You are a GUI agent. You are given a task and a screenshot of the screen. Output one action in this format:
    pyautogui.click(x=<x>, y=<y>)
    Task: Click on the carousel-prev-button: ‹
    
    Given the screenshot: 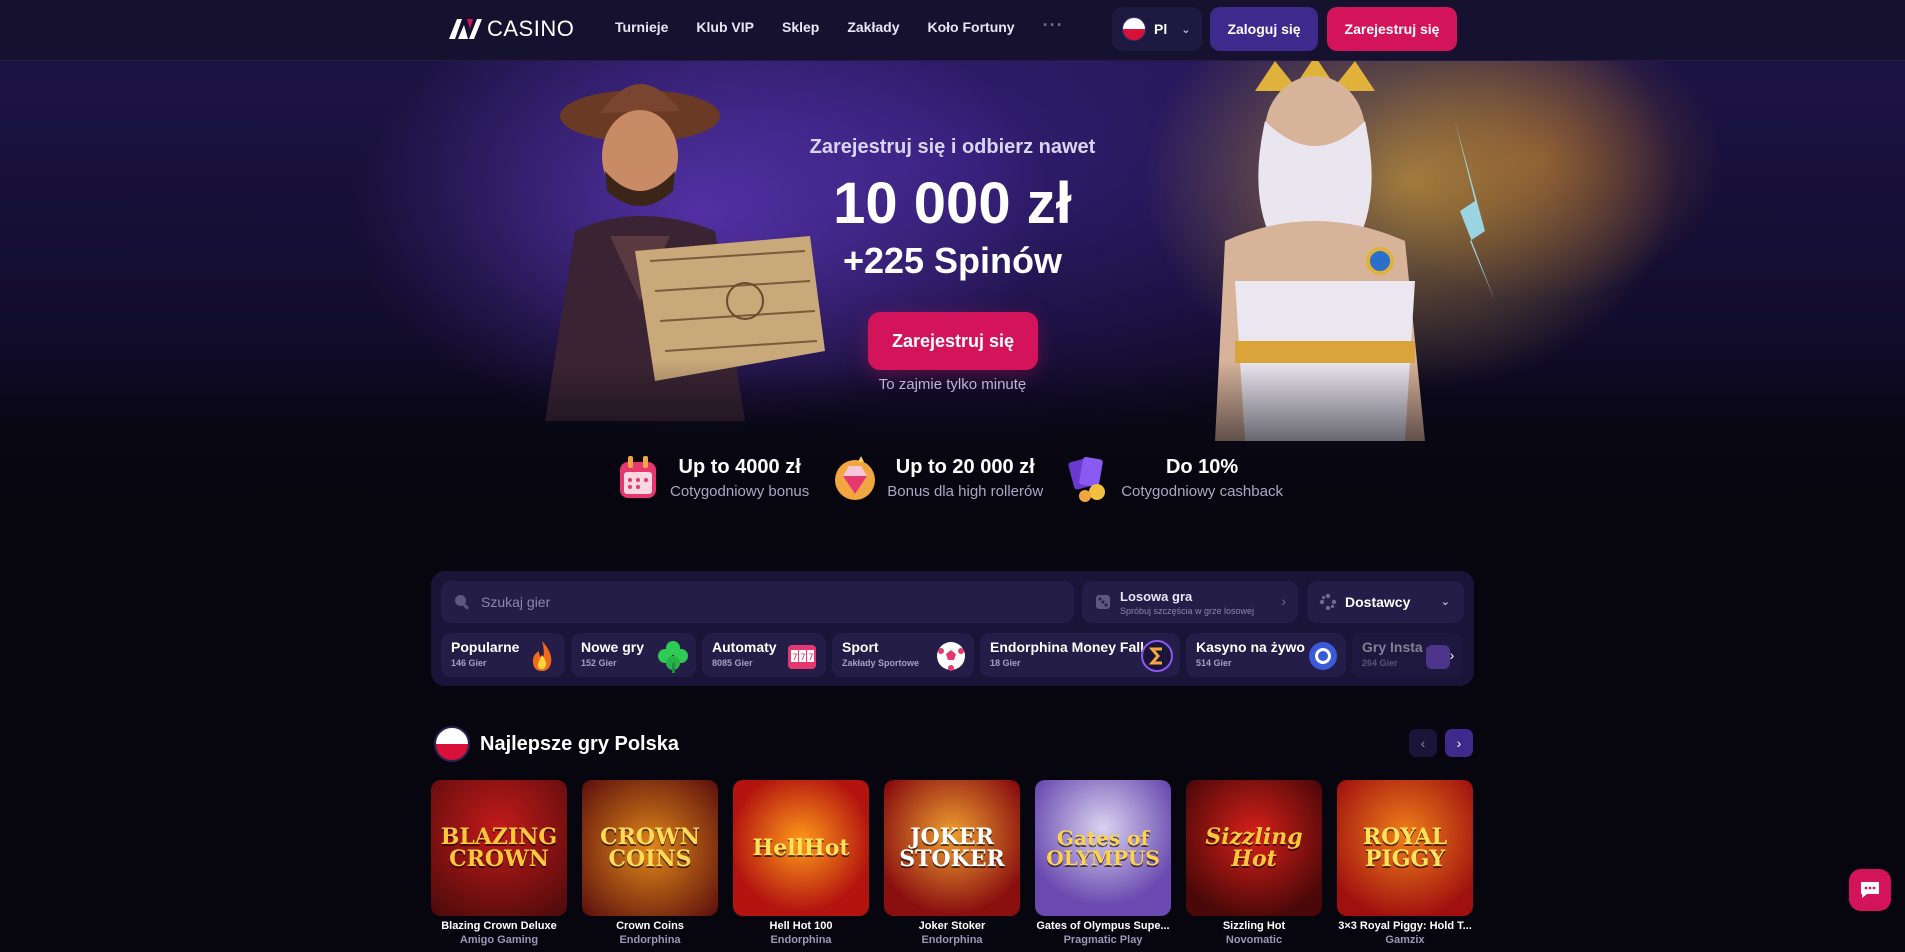 What is the action you would take?
    pyautogui.click(x=1423, y=743)
    